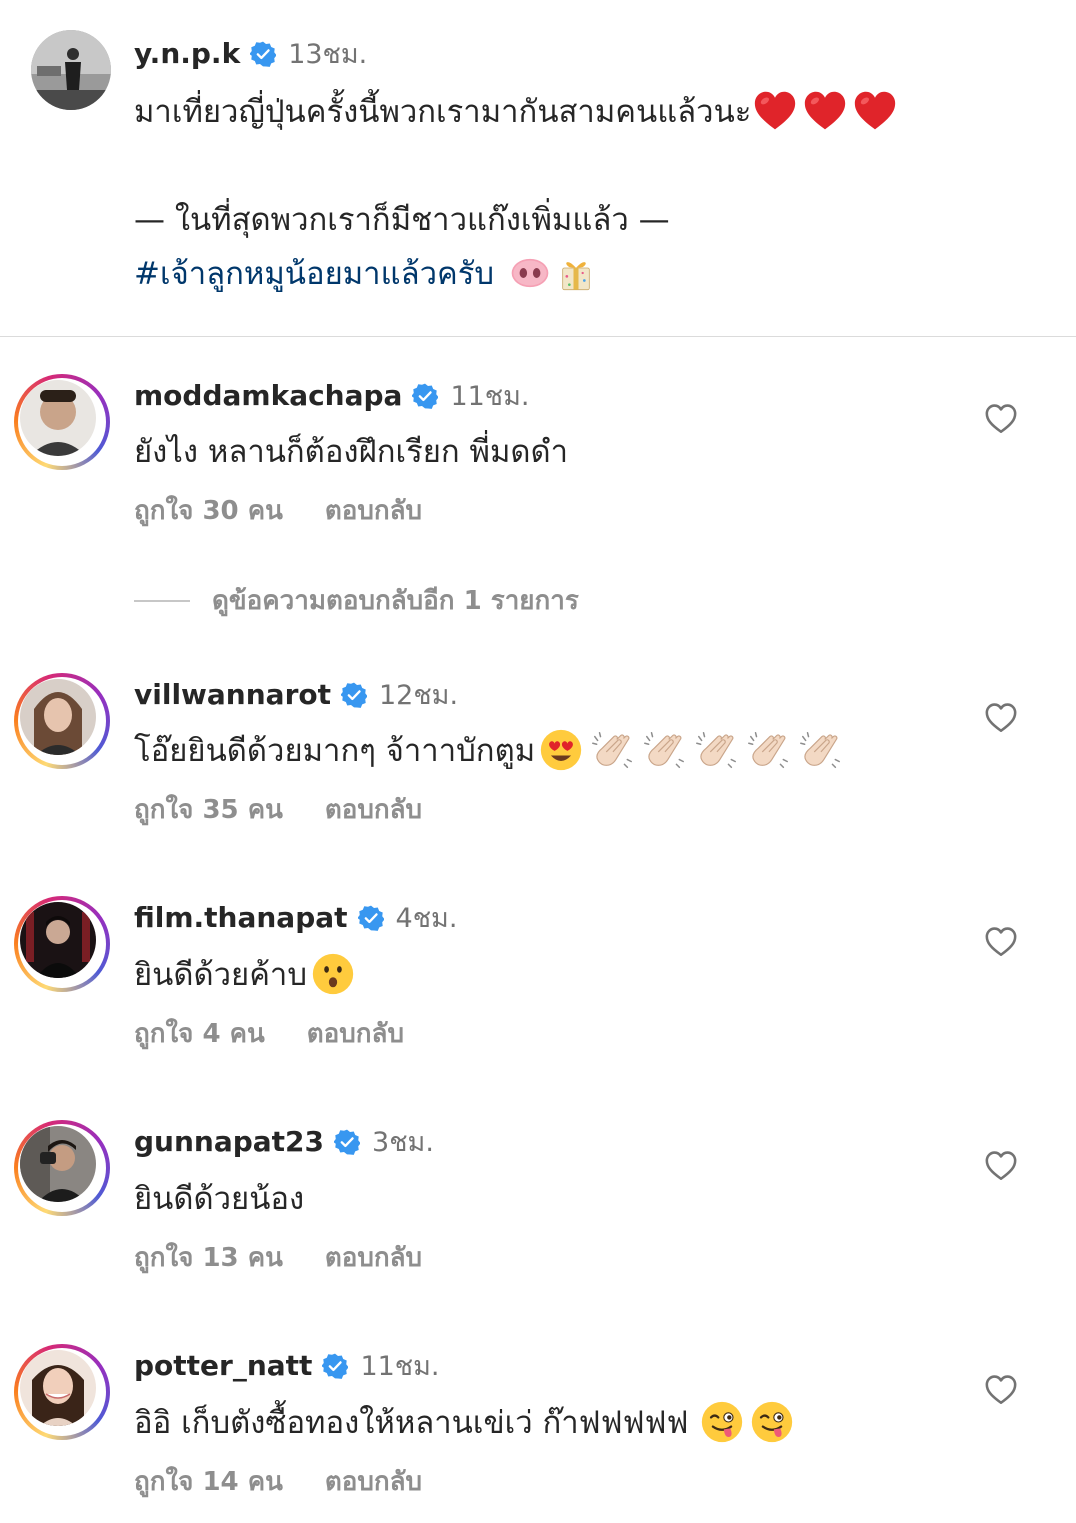 This screenshot has width=1076, height=1523. I want to click on post-author-avatar, so click(71, 70).